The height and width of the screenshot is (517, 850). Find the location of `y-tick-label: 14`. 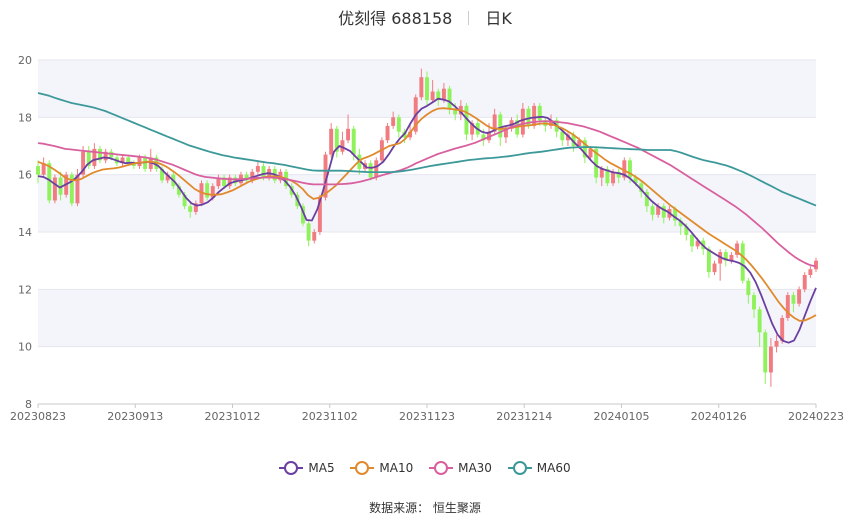

y-tick-label: 14 is located at coordinates (25, 232).